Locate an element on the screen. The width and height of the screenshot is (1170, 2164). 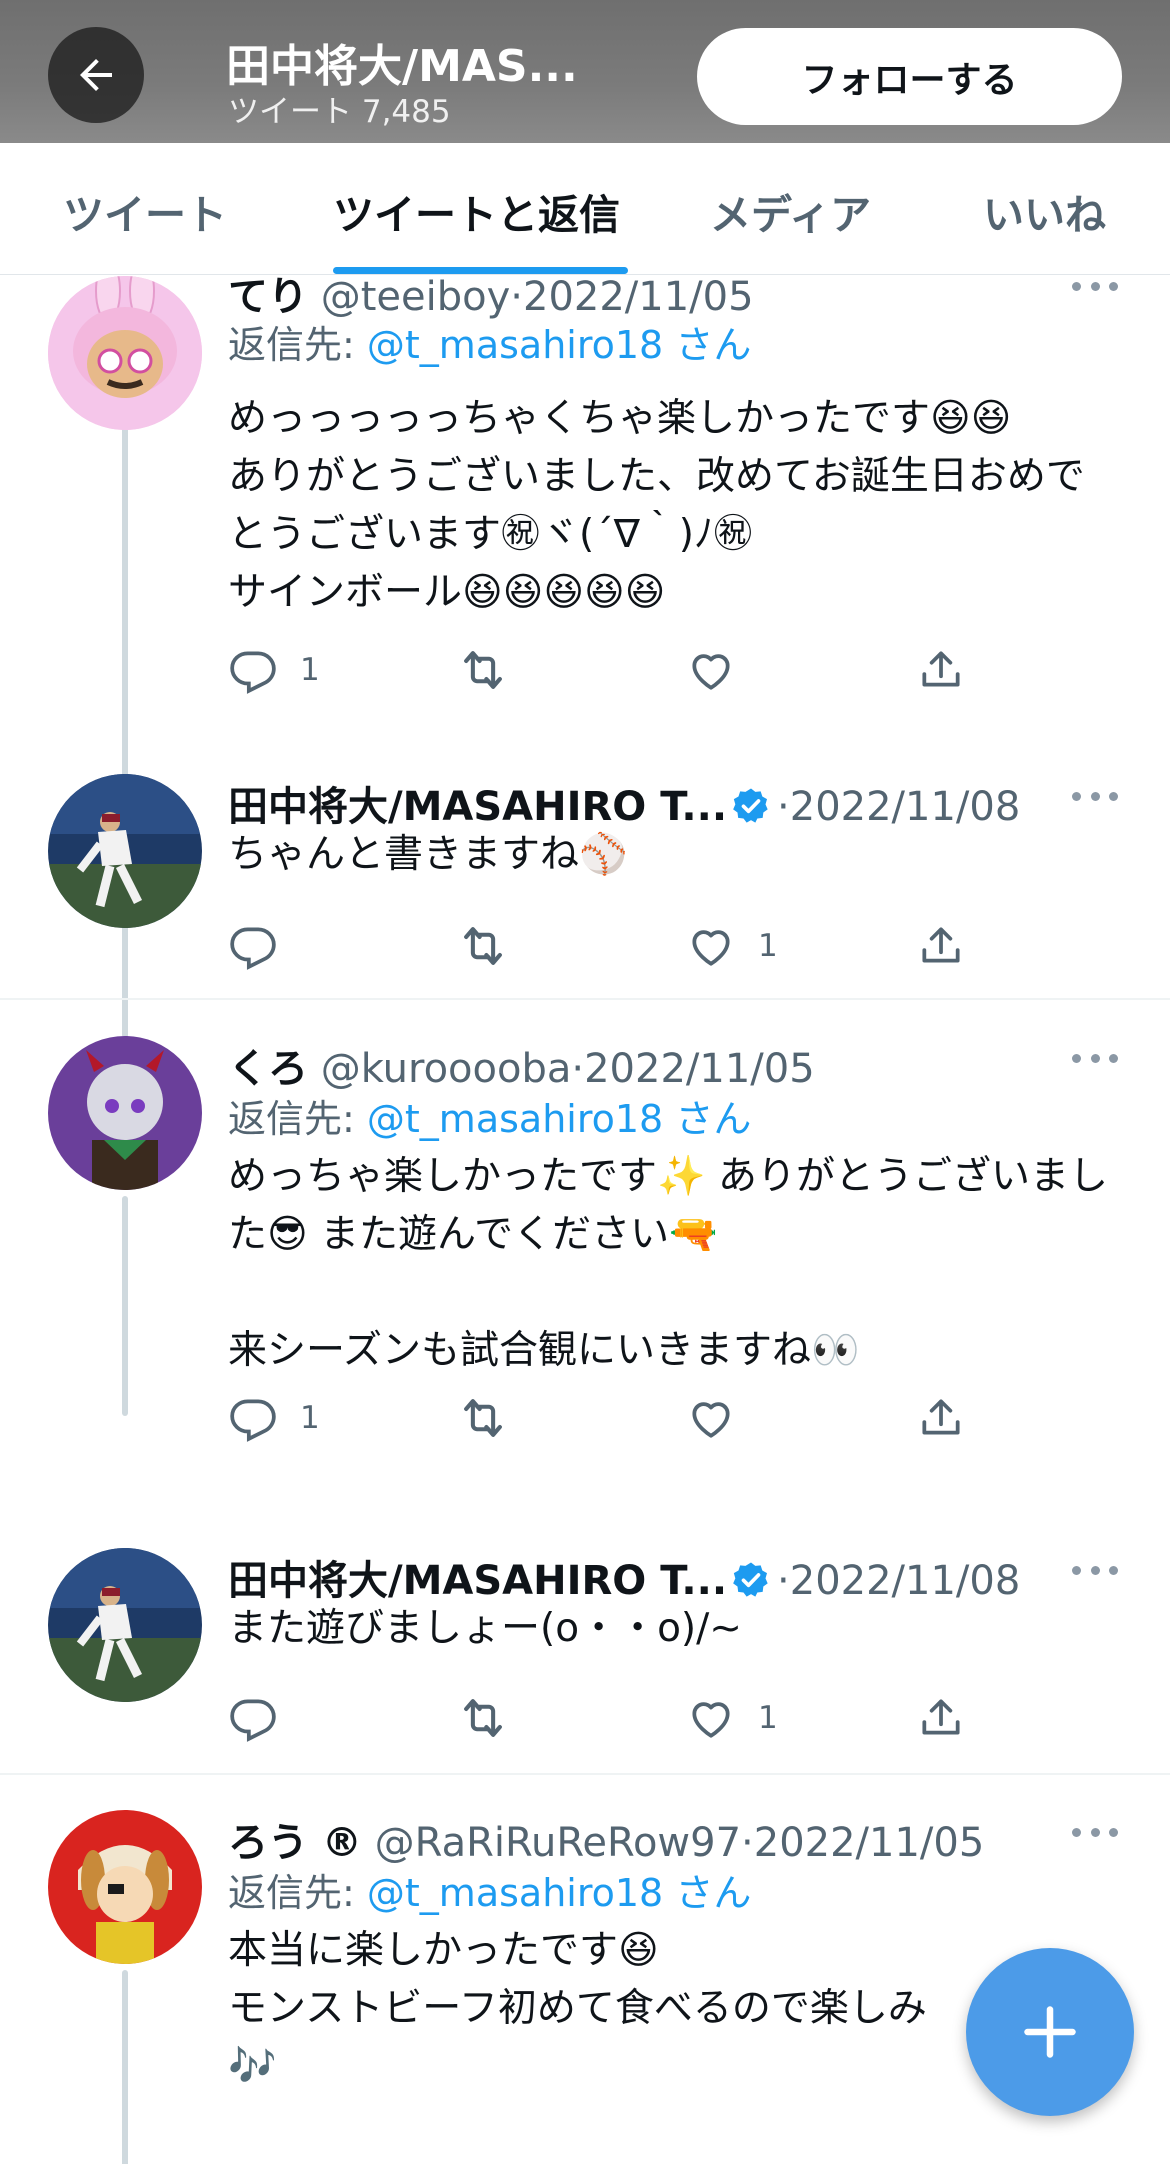
tab-media: メディア is located at coordinates (790, 211).